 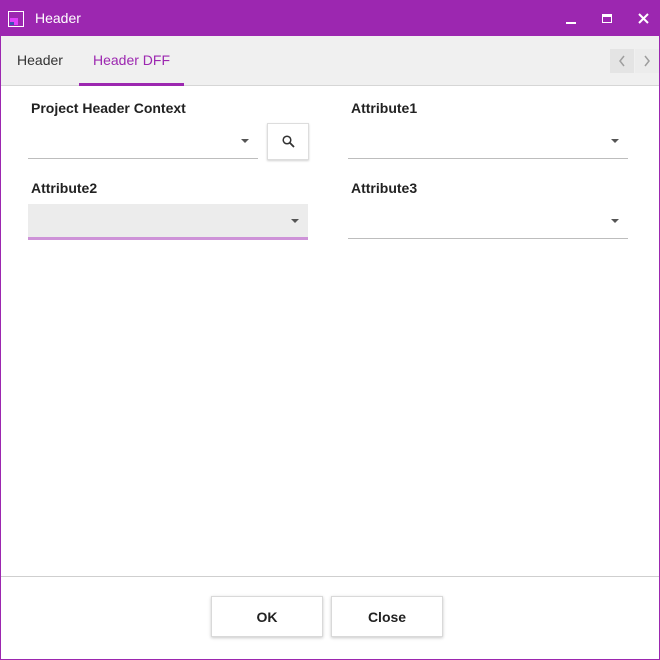 I want to click on attribute1-combobox, so click(x=488, y=141).